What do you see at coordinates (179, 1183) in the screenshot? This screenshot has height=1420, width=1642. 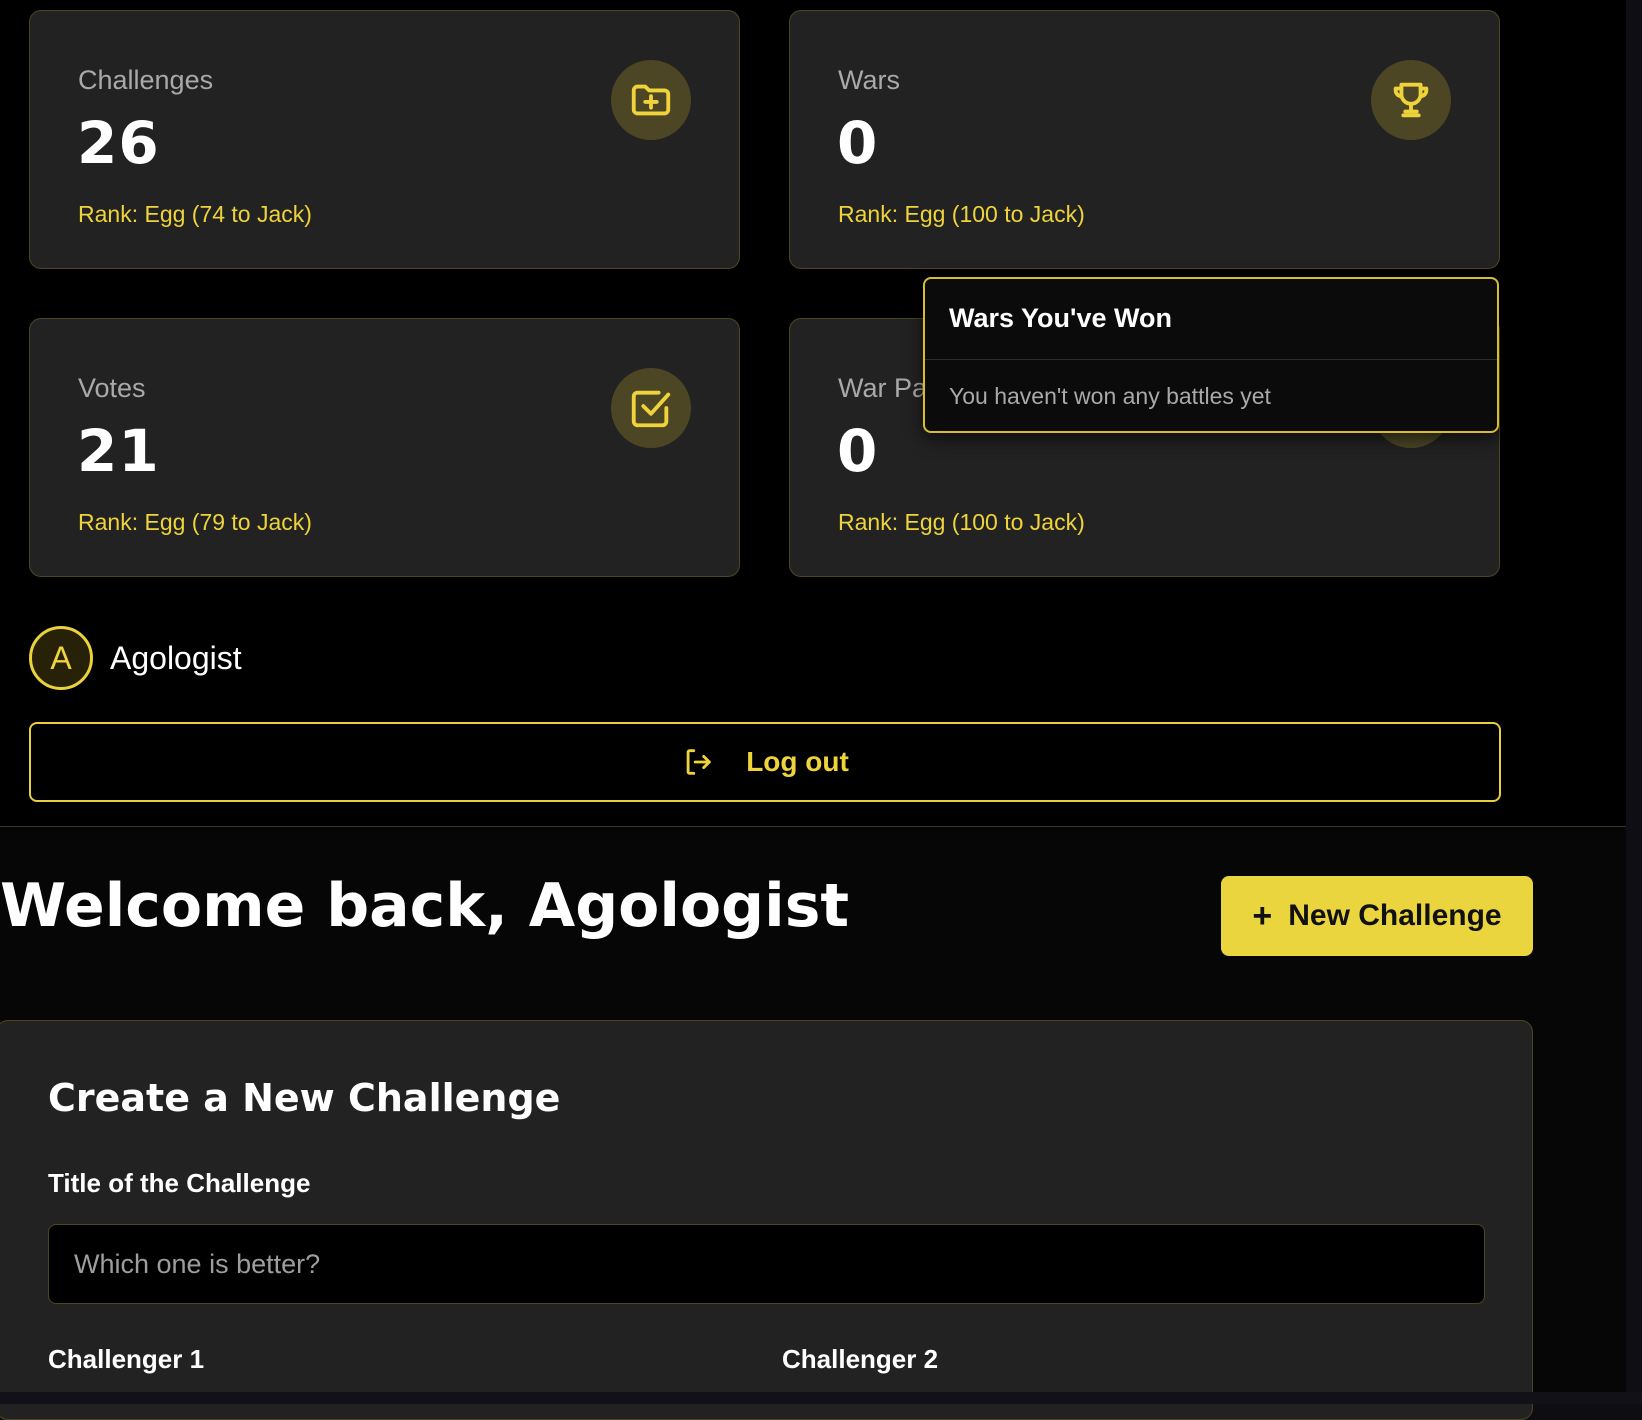 I see `title-field-label: Title of the Challenge` at bounding box center [179, 1183].